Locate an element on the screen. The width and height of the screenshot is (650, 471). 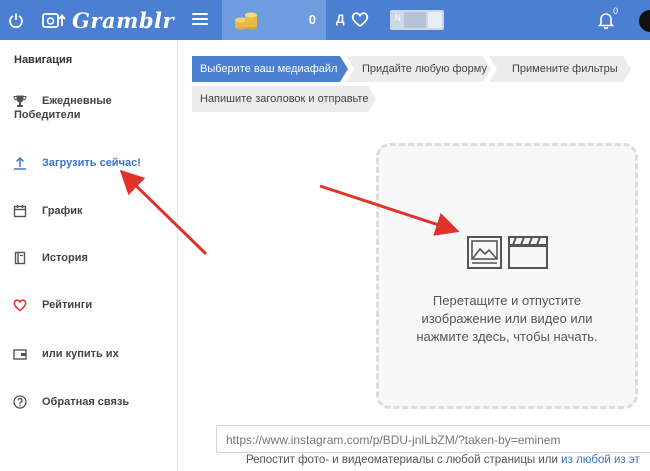
toggle-label: N is located at coordinates (398, 18).